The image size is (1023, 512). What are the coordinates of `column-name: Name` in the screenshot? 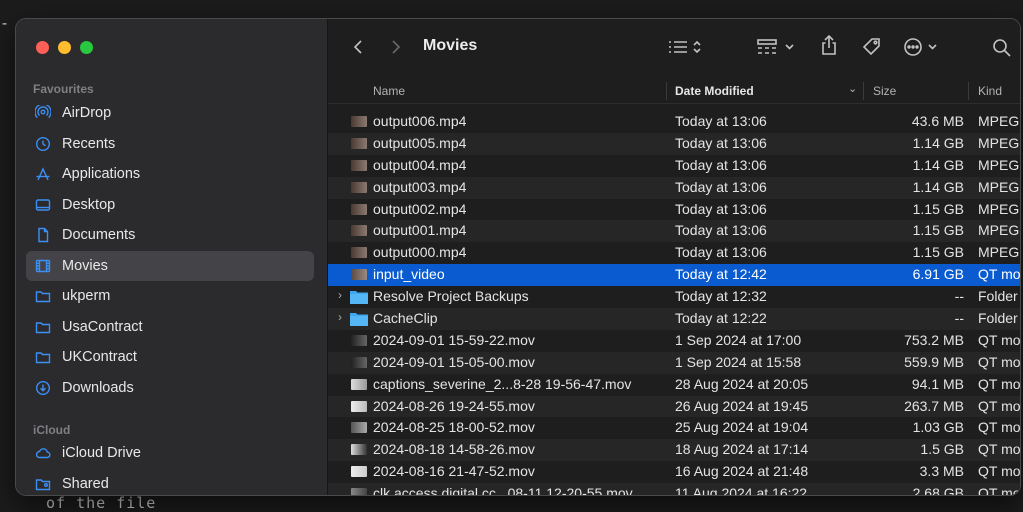 It's located at (389, 91).